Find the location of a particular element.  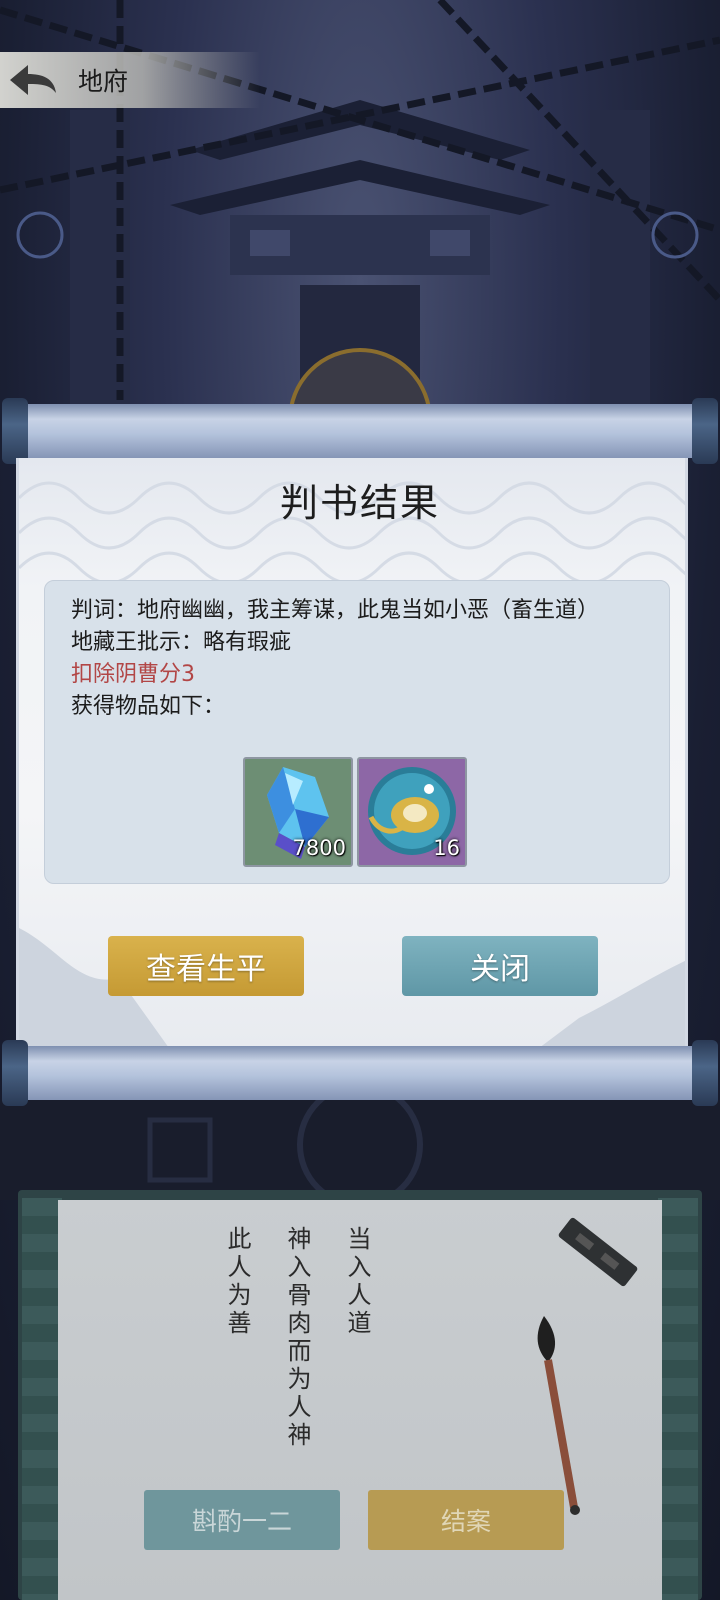

reward-items: 7800 16 is located at coordinates (355, 812).